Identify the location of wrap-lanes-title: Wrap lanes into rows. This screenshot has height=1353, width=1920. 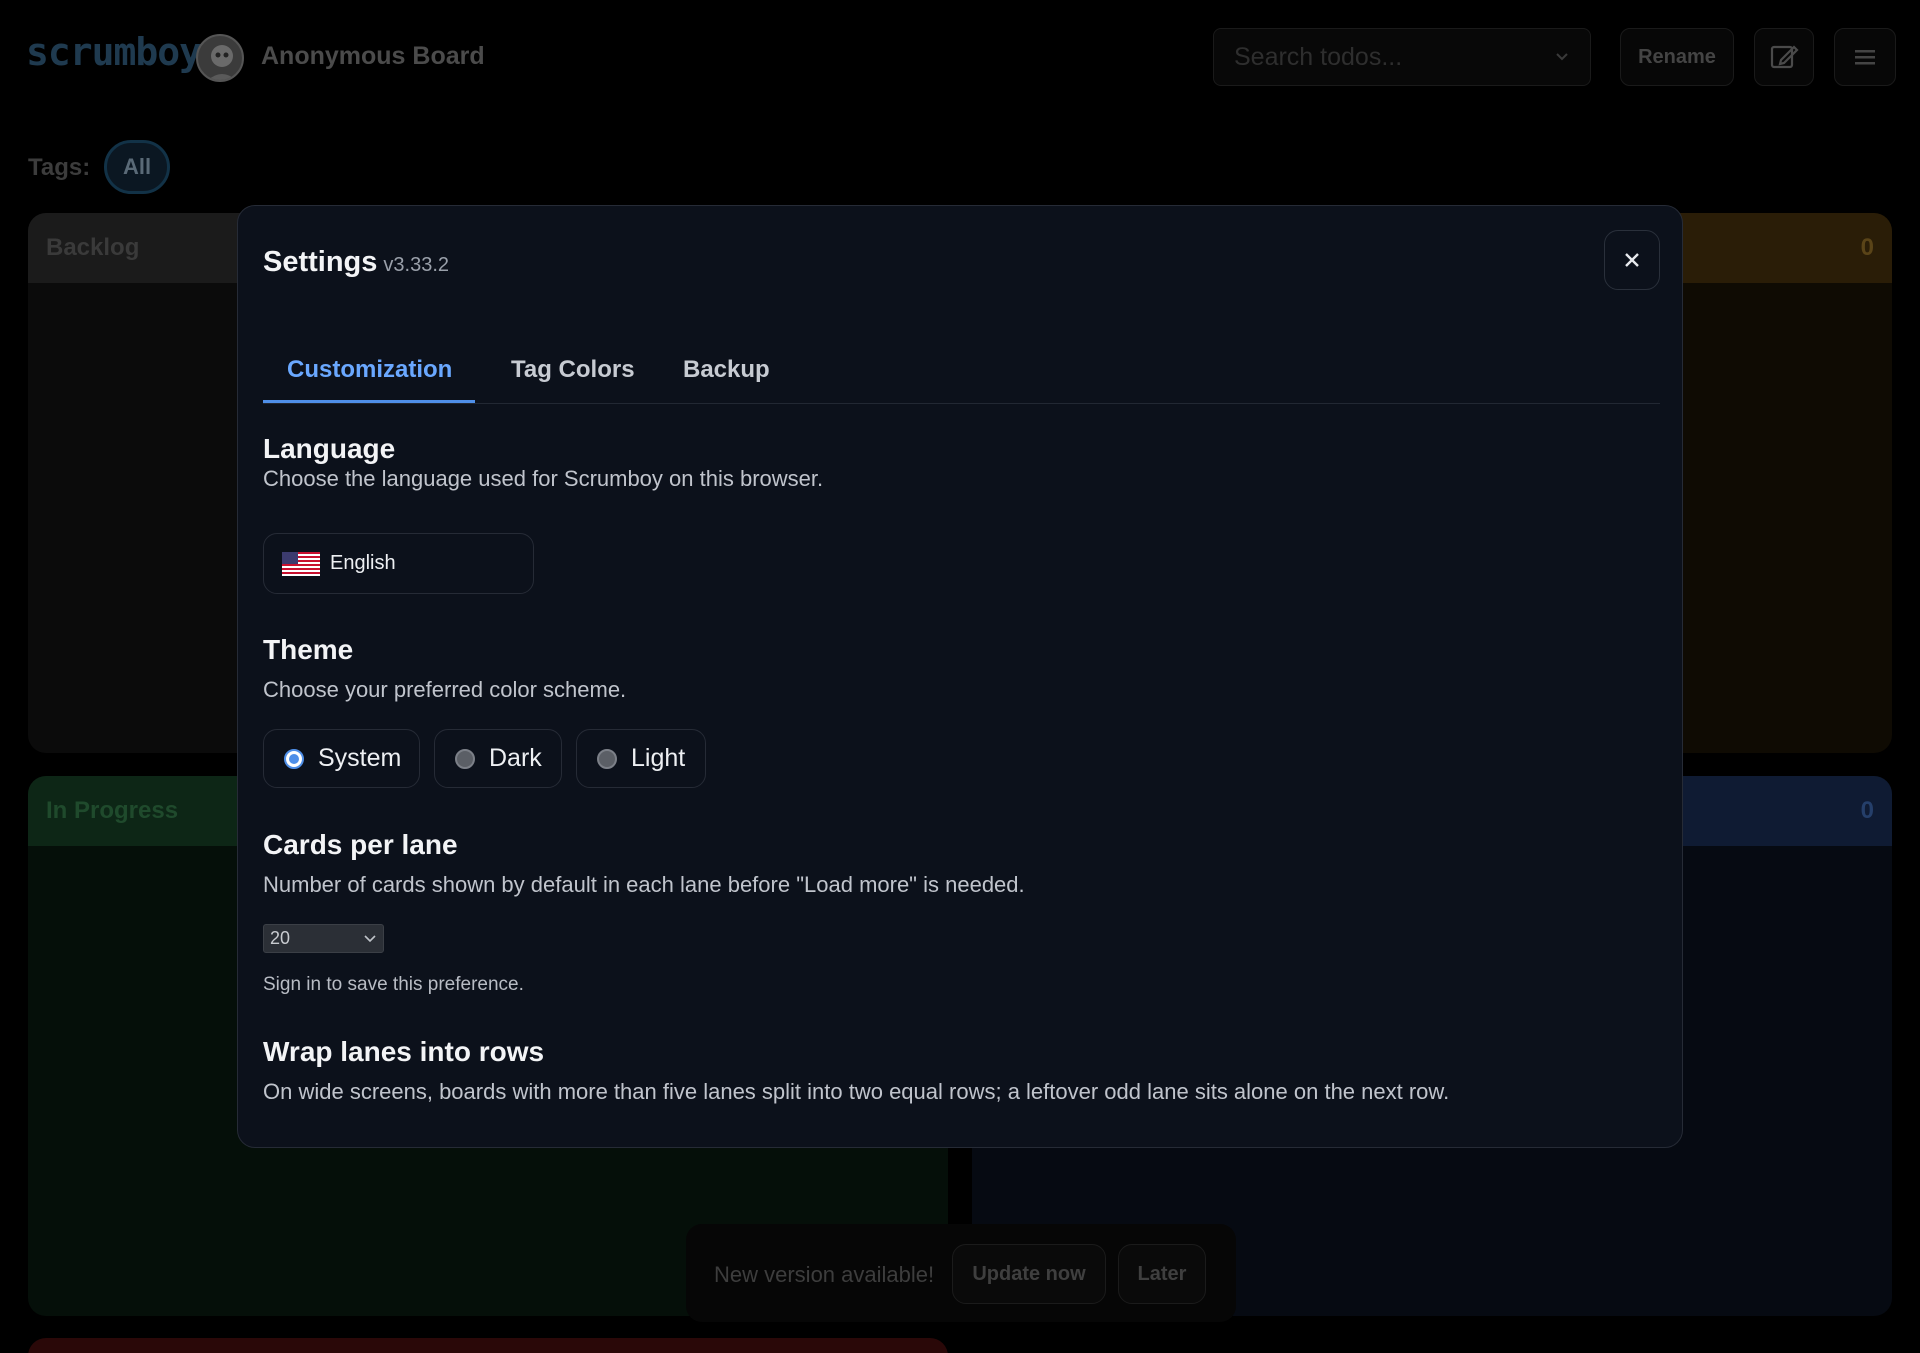
(404, 1051).